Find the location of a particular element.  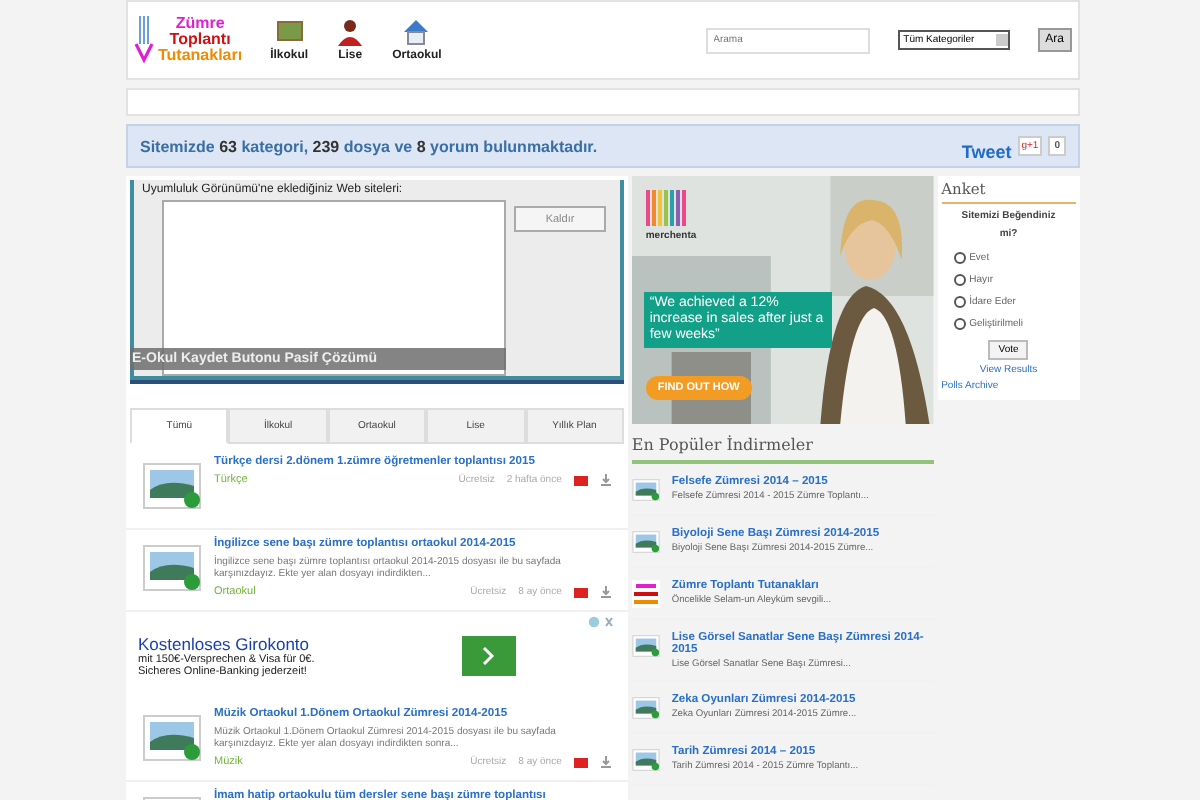

house-icon is located at coordinates (416, 32).